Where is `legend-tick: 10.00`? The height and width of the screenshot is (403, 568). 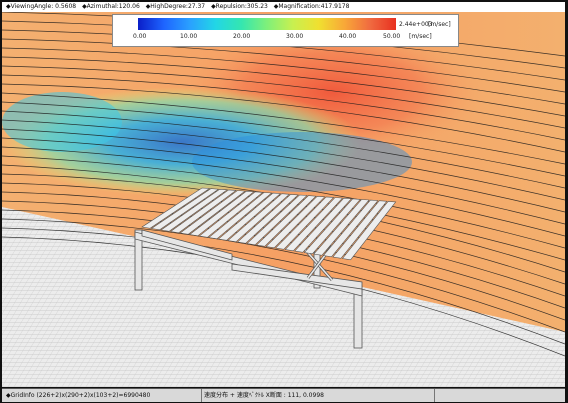
legend-tick: 10.00 is located at coordinates (189, 36).